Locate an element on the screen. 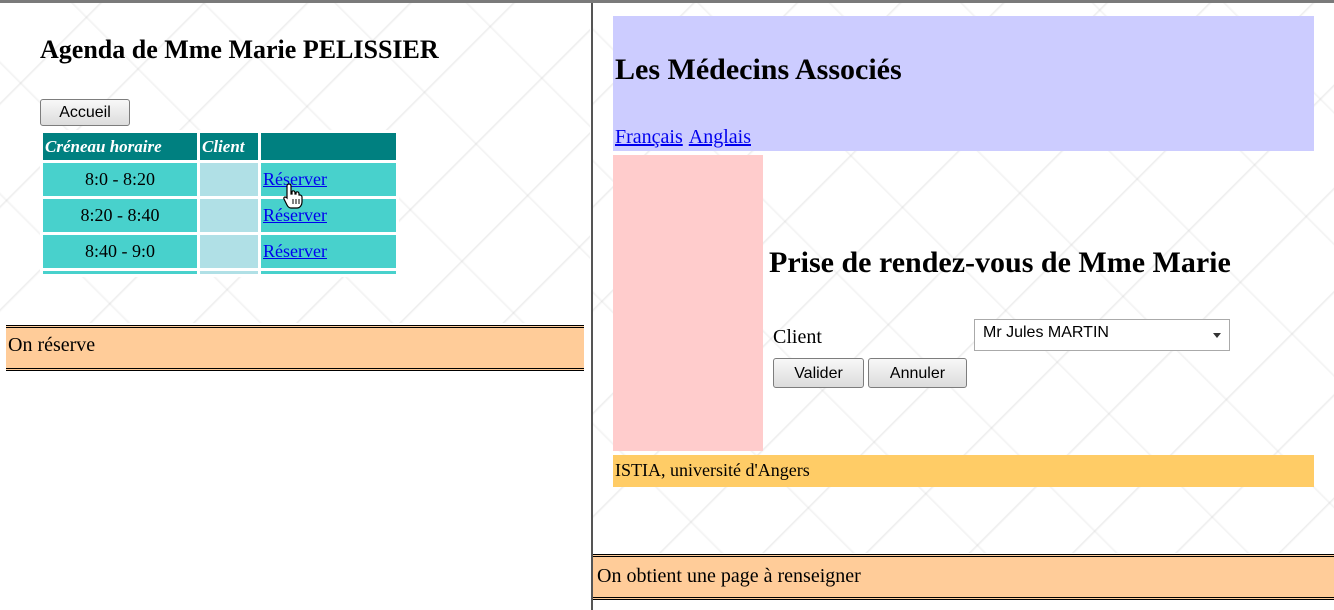 The width and height of the screenshot is (1334, 610). language-link-anglais: Anglais is located at coordinates (720, 137).